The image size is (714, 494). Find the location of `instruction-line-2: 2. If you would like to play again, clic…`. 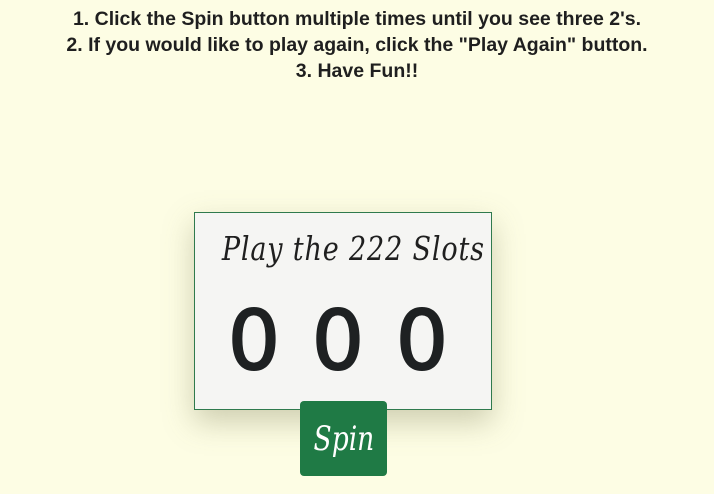

instruction-line-2: 2. If you would like to play again, clic… is located at coordinates (357, 45).